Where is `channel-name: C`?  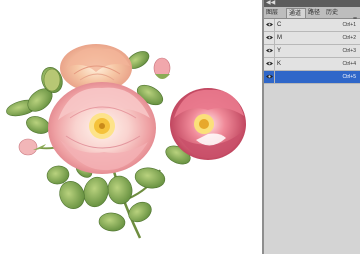
channel-name: C is located at coordinates (279, 25).